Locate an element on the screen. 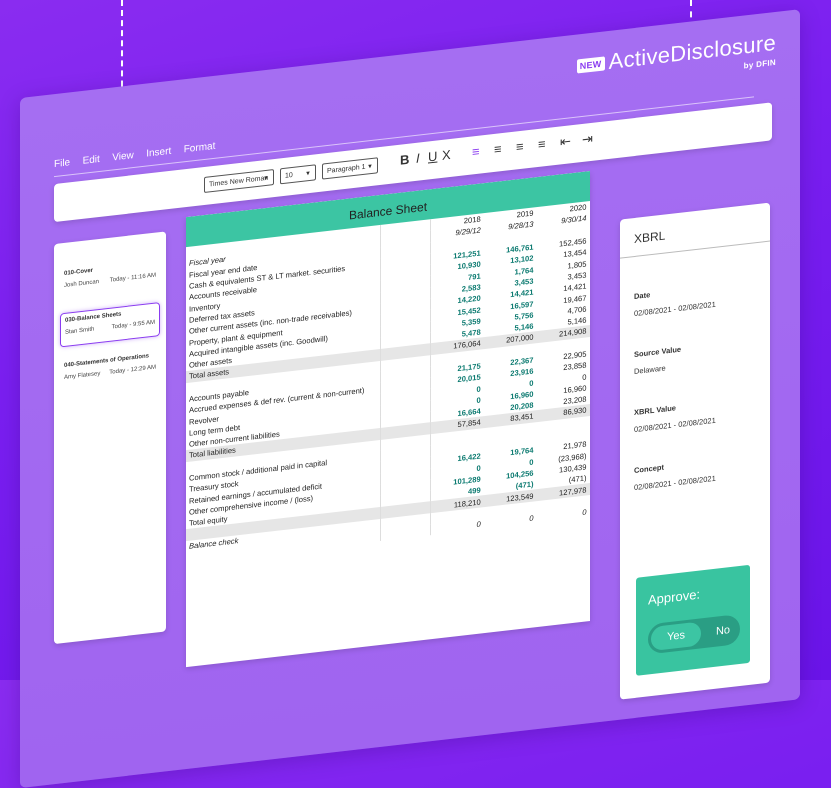  align-right-icon: ≡ is located at coordinates (520, 147).